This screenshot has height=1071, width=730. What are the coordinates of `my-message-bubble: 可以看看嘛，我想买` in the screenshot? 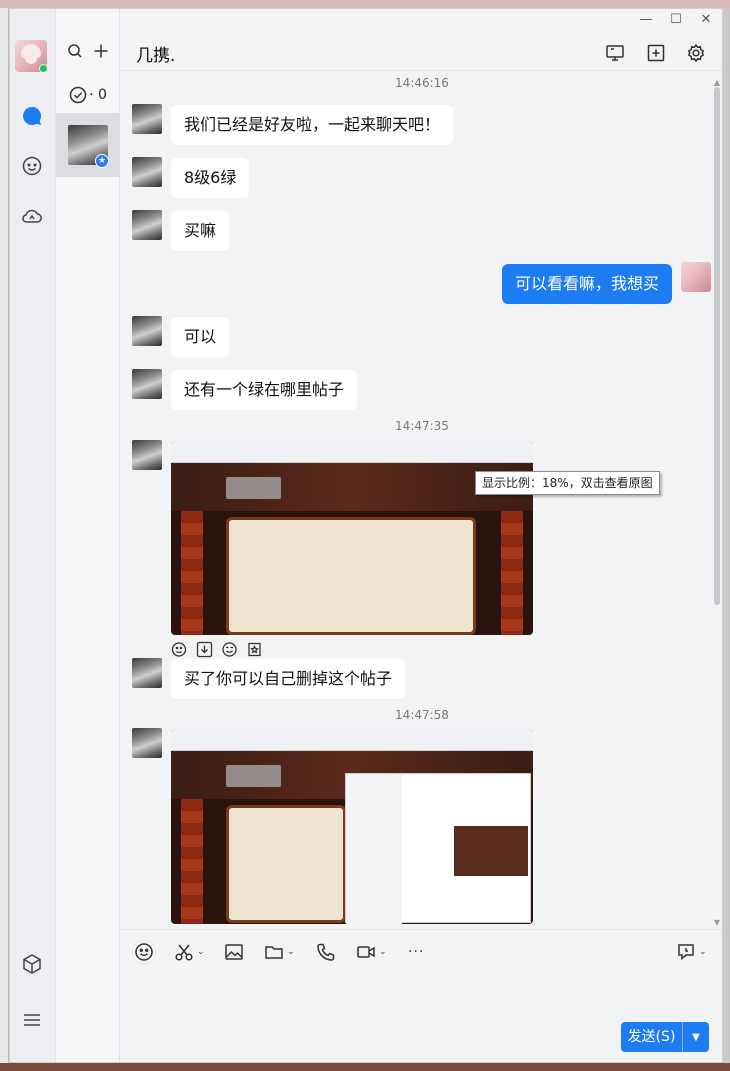 It's located at (586, 284).